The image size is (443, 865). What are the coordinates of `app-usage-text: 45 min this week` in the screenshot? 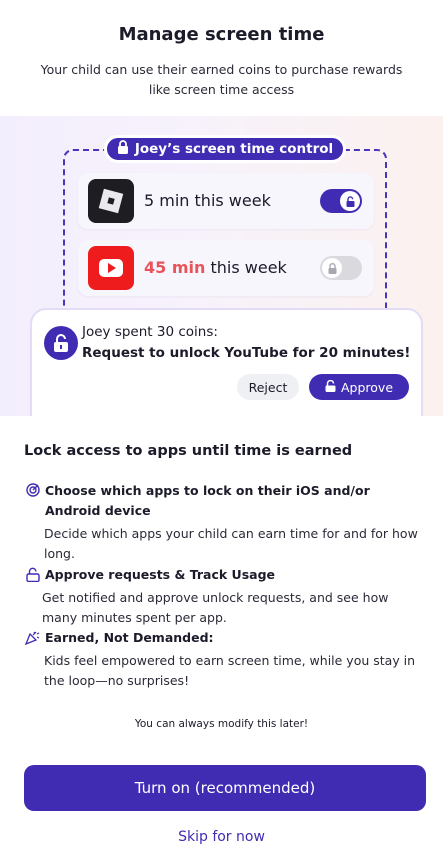 It's located at (215, 267).